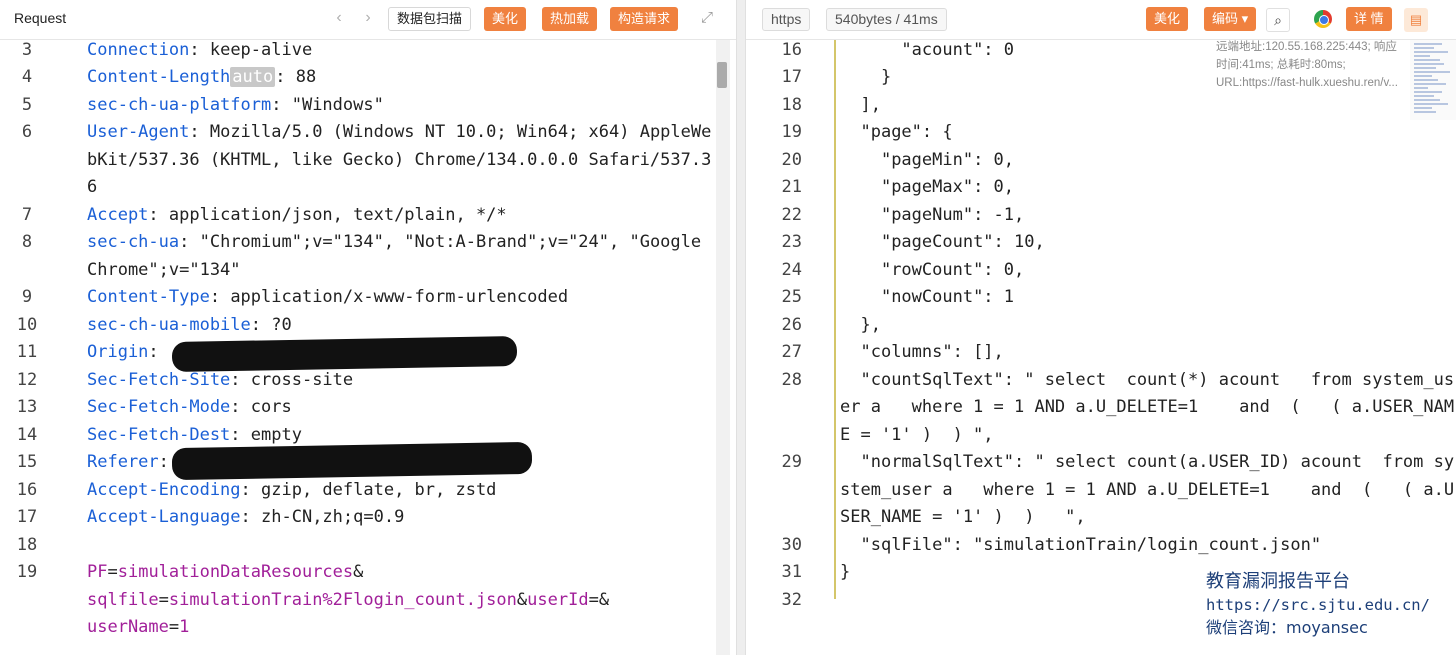  What do you see at coordinates (791, 77) in the screenshot?
I see `line-number: 17` at bounding box center [791, 77].